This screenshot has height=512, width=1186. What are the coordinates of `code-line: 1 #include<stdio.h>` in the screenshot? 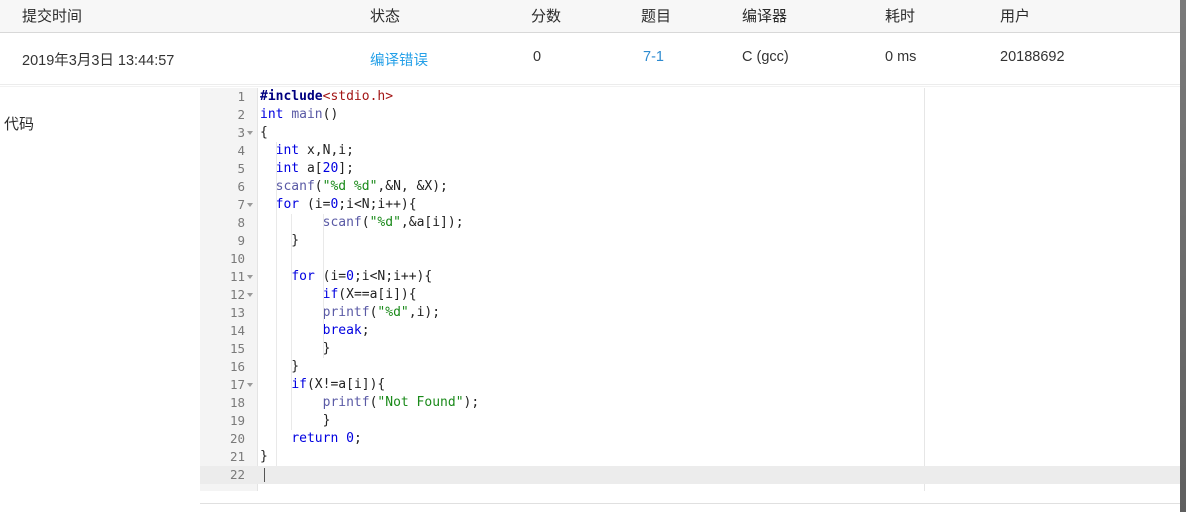 It's located at (690, 97).